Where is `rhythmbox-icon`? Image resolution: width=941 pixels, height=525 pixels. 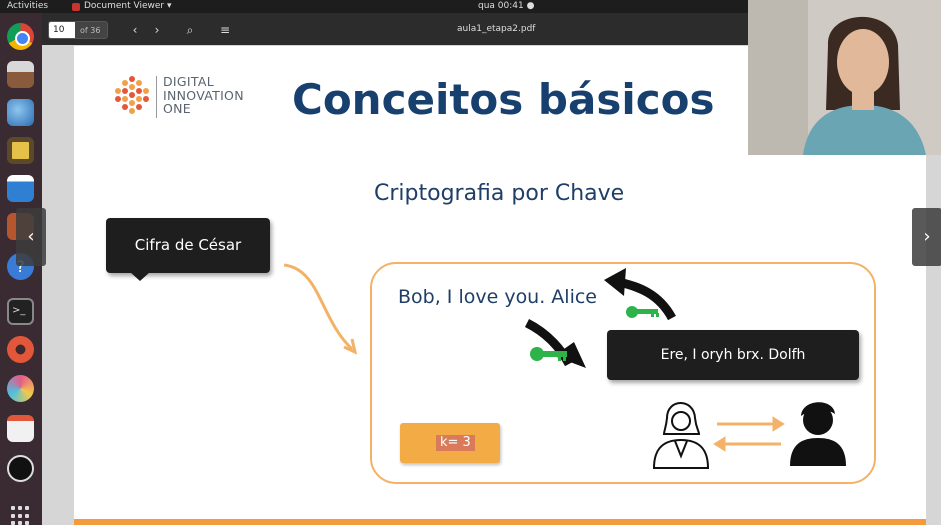 rhythmbox-icon is located at coordinates (20, 150).